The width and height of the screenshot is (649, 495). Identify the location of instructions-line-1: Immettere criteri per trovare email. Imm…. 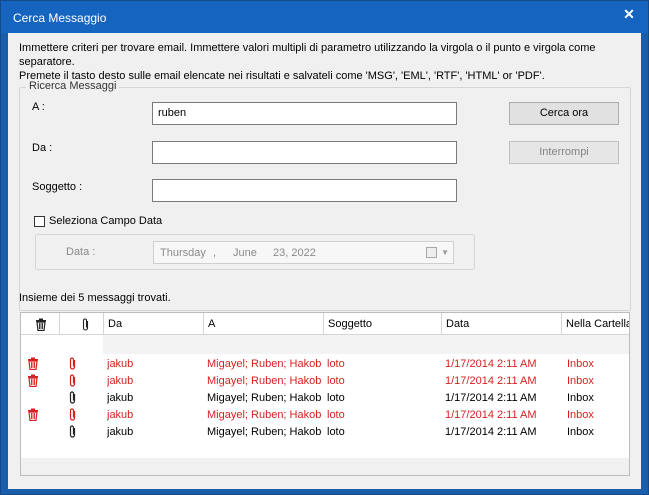
(307, 55).